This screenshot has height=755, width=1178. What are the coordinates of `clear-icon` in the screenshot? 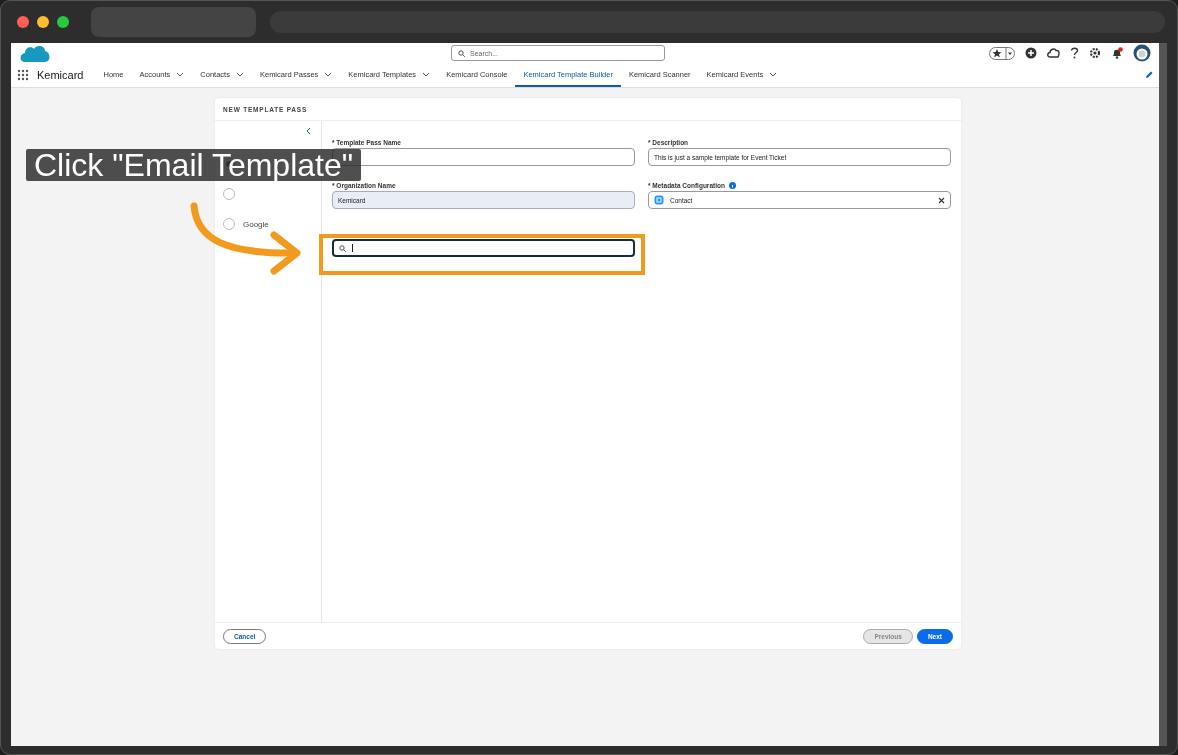 It's located at (941, 200).